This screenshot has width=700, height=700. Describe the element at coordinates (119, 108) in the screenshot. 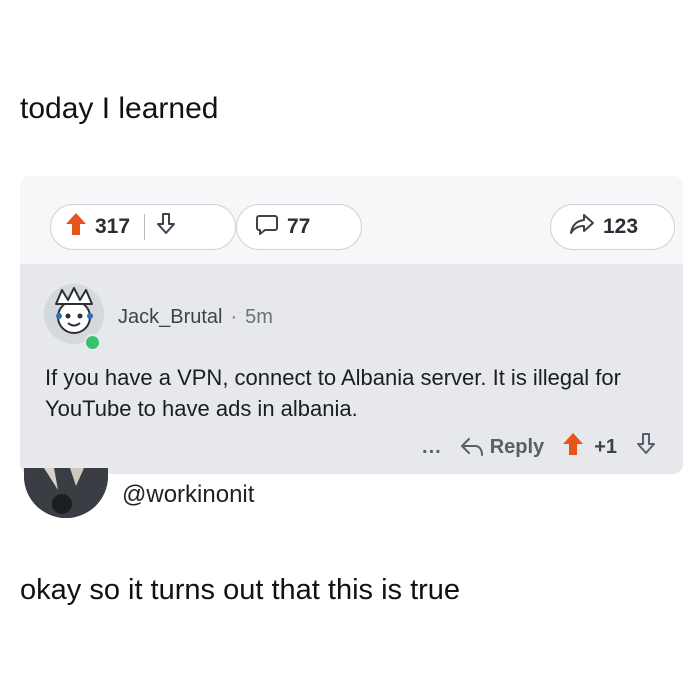

I see `meme-caption-top: today I learned` at that location.